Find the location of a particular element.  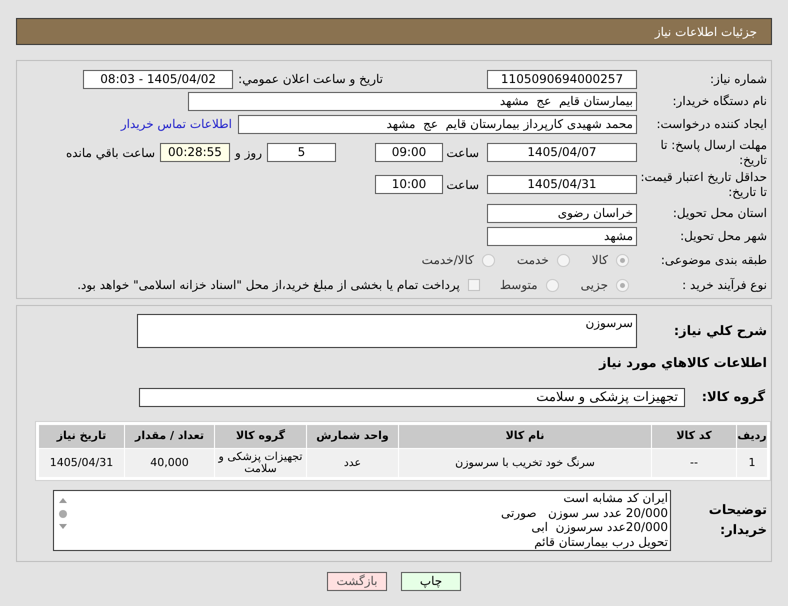

section-title: اطلاعات كالاهاي مورد نياز is located at coordinates (683, 364).